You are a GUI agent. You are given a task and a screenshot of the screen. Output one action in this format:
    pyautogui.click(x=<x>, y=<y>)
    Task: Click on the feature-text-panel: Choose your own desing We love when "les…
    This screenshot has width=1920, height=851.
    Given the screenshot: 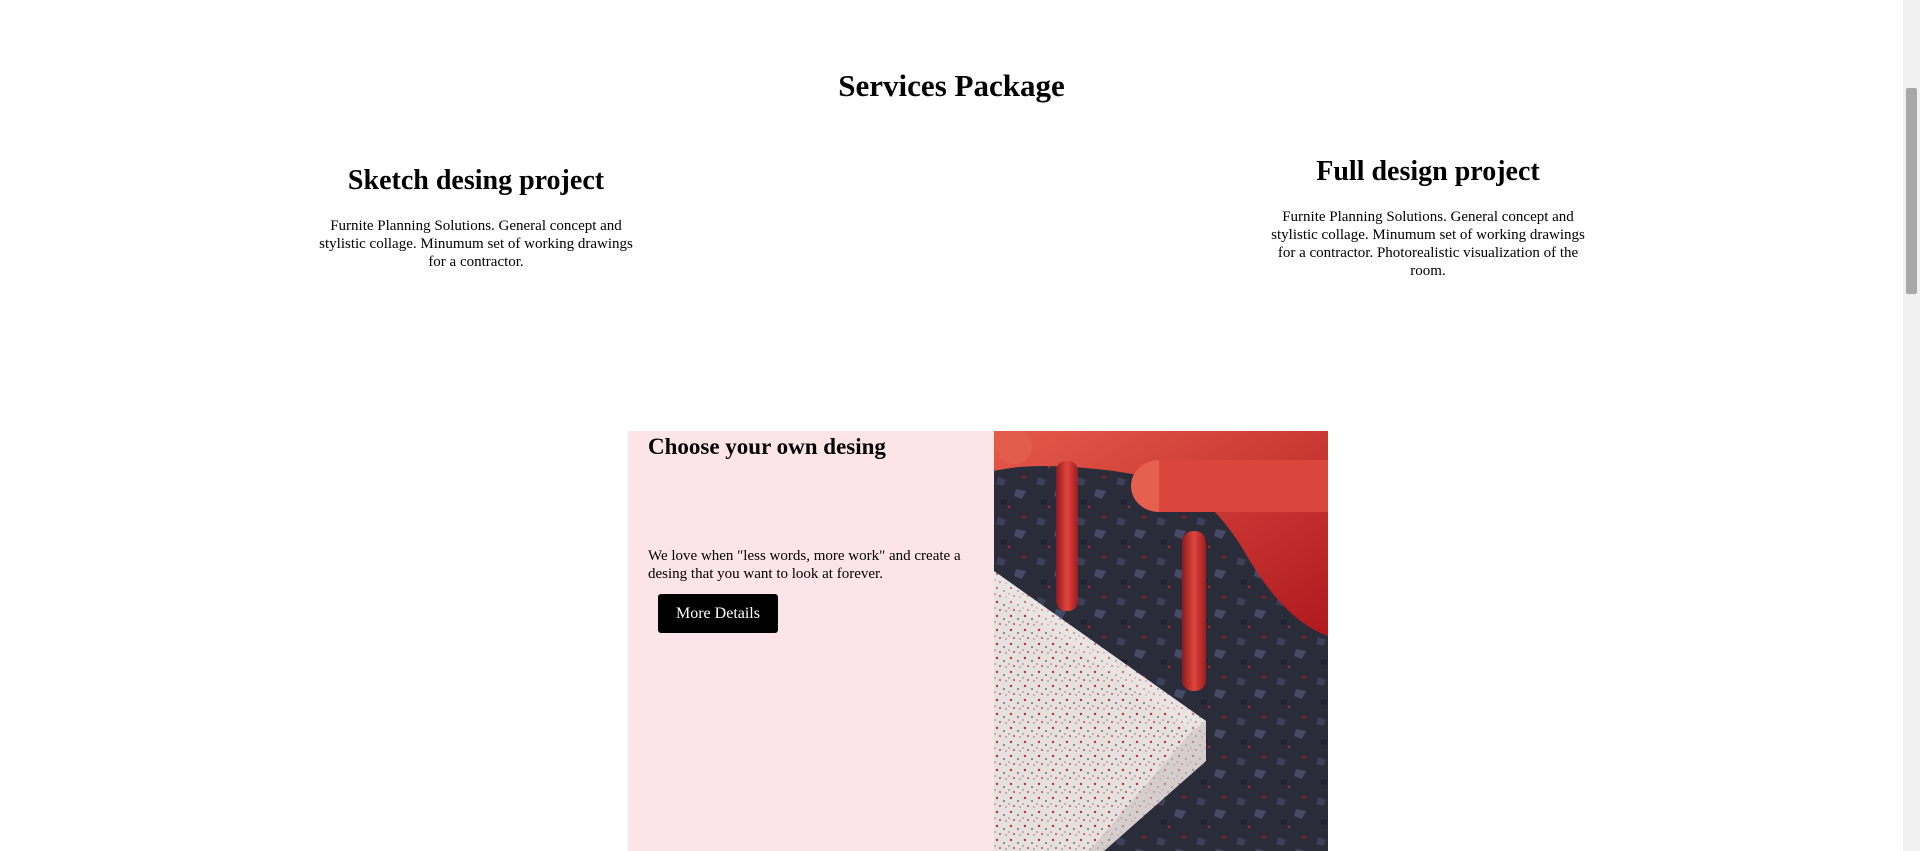 What is the action you would take?
    pyautogui.click(x=811, y=641)
    